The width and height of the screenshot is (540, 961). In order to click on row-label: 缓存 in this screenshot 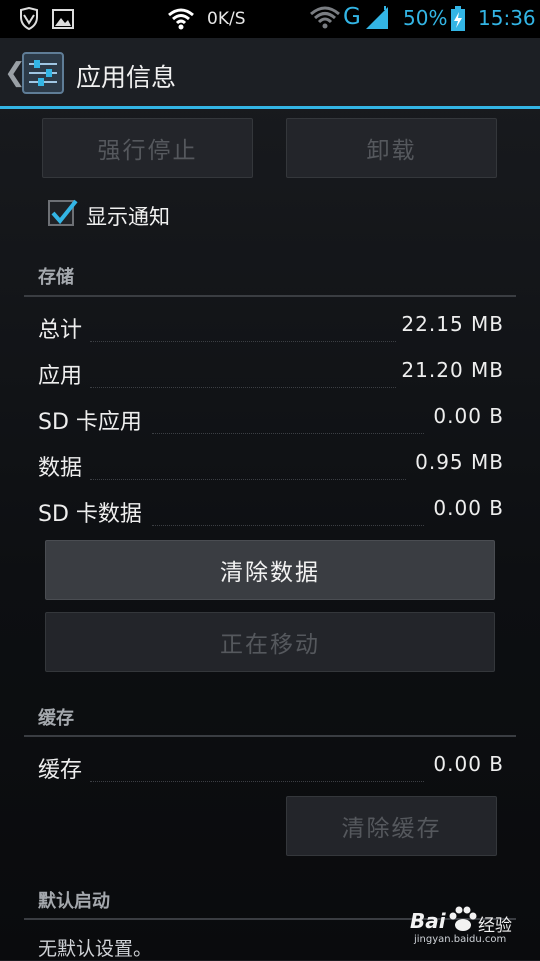, I will do `click(60, 770)`.